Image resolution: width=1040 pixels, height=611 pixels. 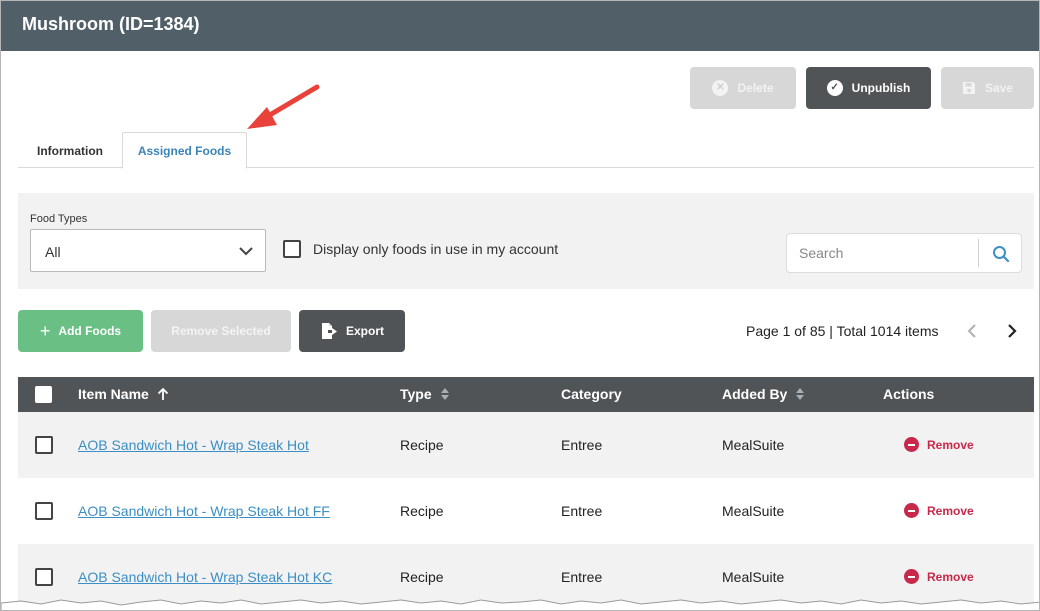 What do you see at coordinates (968, 88) in the screenshot?
I see `floppy-disk-icon` at bounding box center [968, 88].